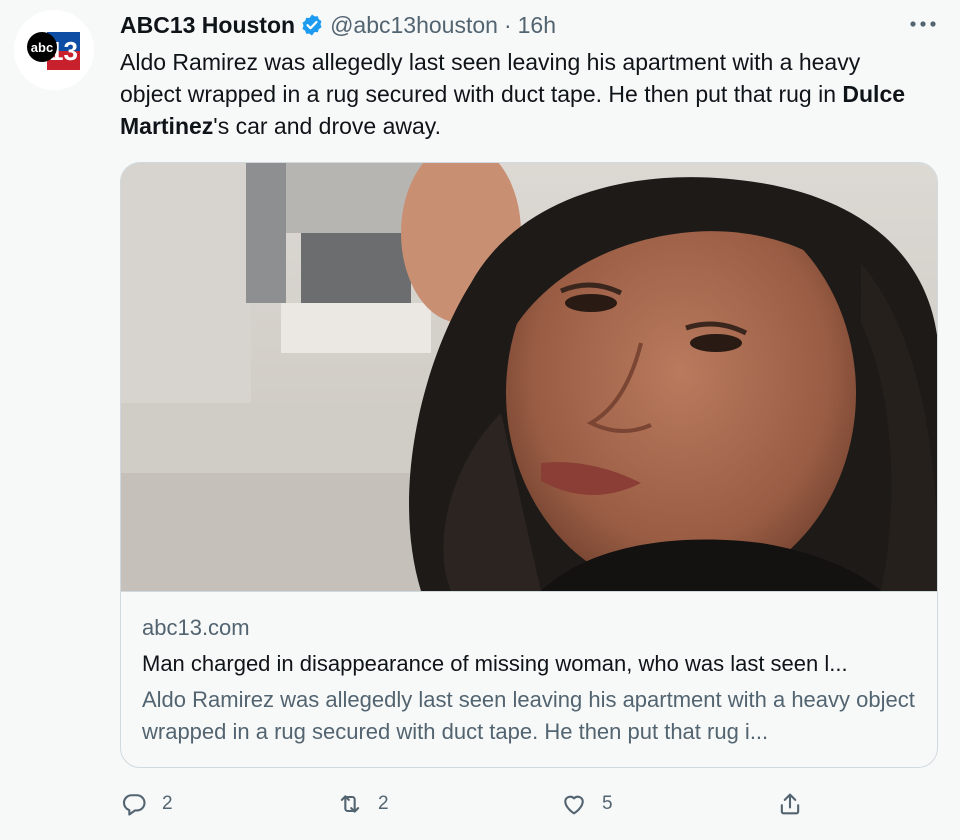  I want to click on card-domain: abc13.com, so click(196, 627).